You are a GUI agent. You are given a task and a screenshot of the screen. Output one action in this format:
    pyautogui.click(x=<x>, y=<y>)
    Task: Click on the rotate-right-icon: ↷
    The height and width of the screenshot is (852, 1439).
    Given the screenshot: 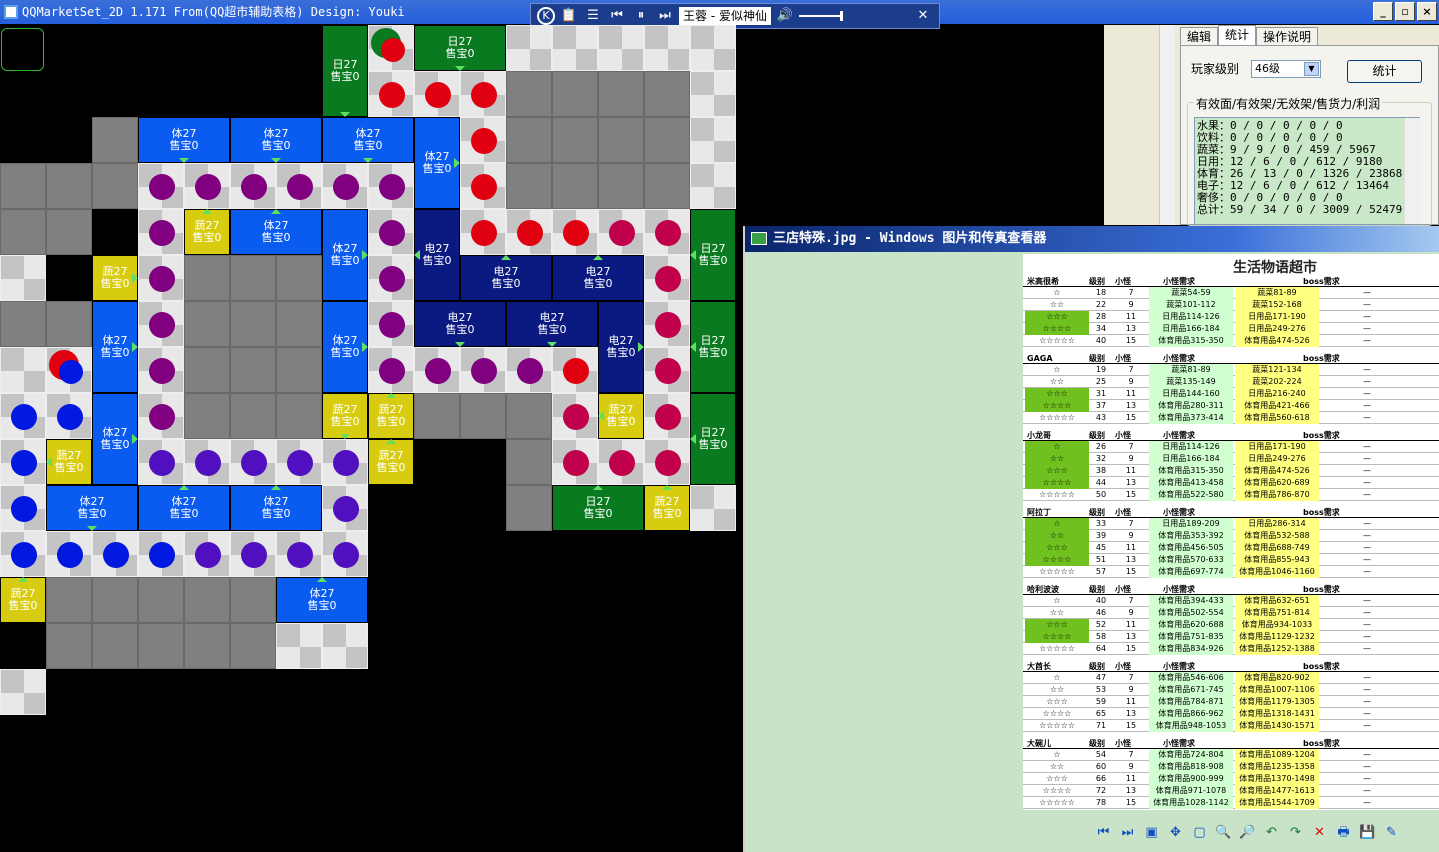 What is the action you would take?
    pyautogui.click(x=1295, y=832)
    